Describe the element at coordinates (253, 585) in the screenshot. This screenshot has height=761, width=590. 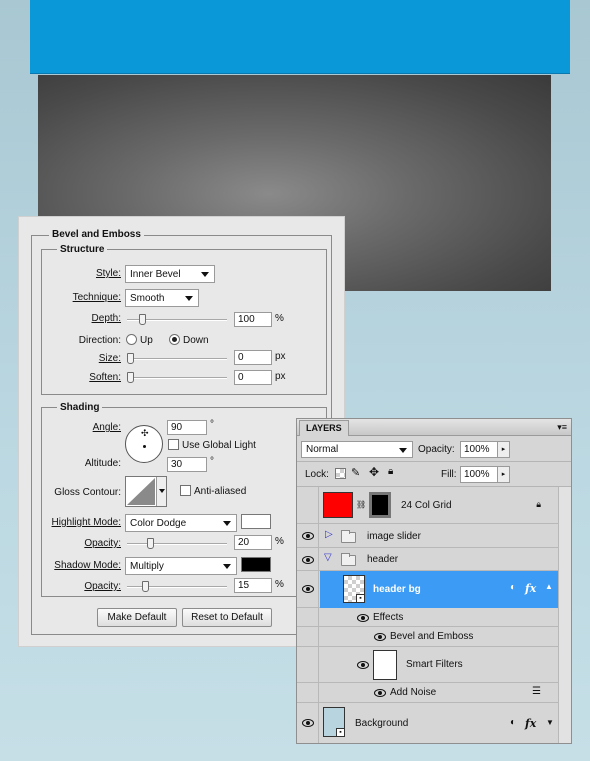
I see `shadow-opacity-input: 15` at that location.